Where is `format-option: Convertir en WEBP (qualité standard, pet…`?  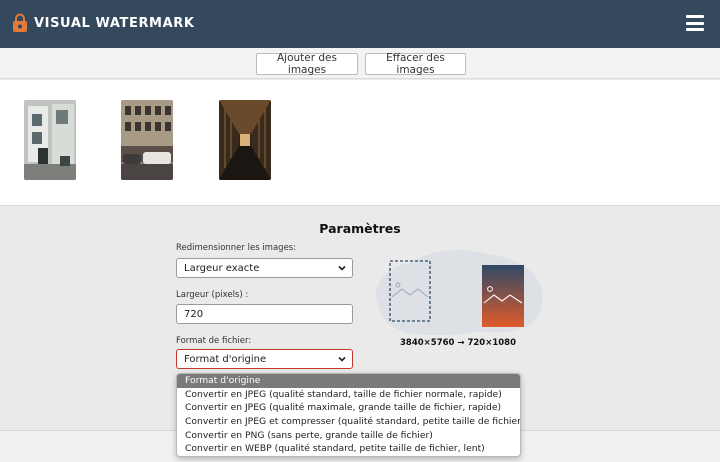 format-option: Convertir en WEBP (qualité standard, pet… is located at coordinates (348, 449).